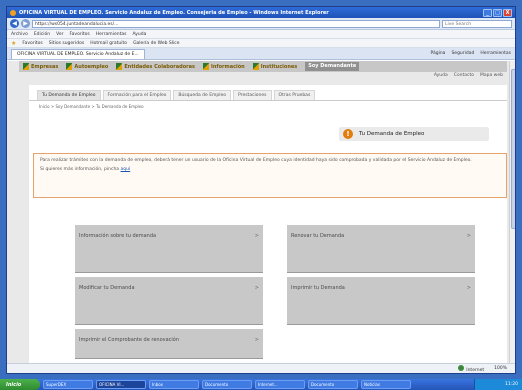  I want to click on subtab-demanda: Tu Demanda de Empleo, so click(69, 95).